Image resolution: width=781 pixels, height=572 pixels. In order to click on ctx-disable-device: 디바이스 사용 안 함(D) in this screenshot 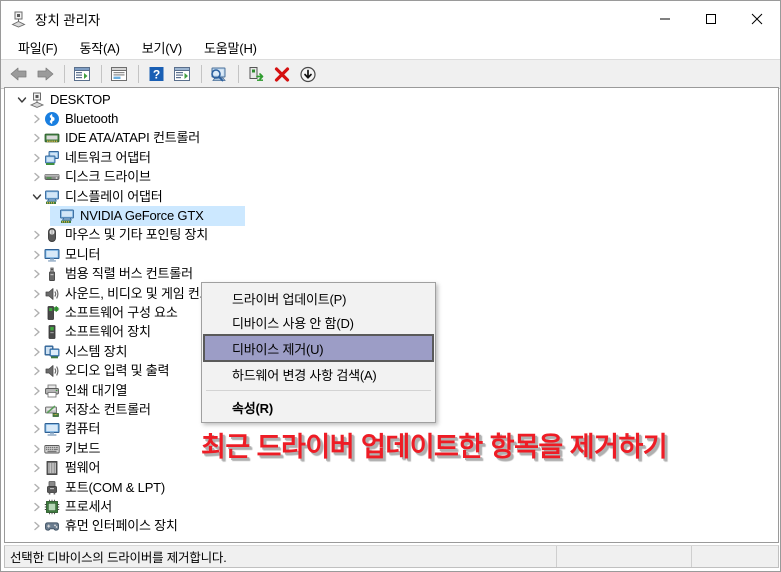, I will do `click(318, 322)`.